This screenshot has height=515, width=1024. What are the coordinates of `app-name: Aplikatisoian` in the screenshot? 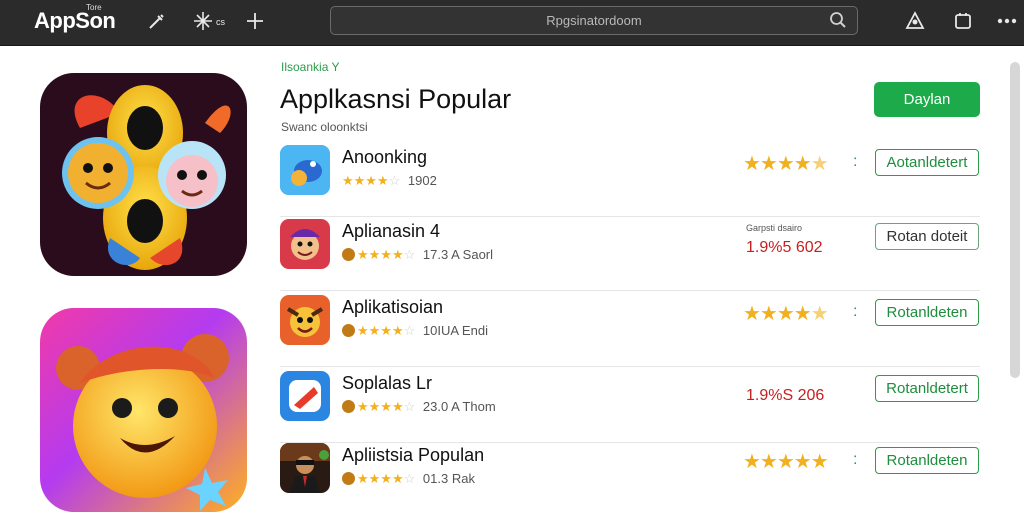 It's located at (392, 307).